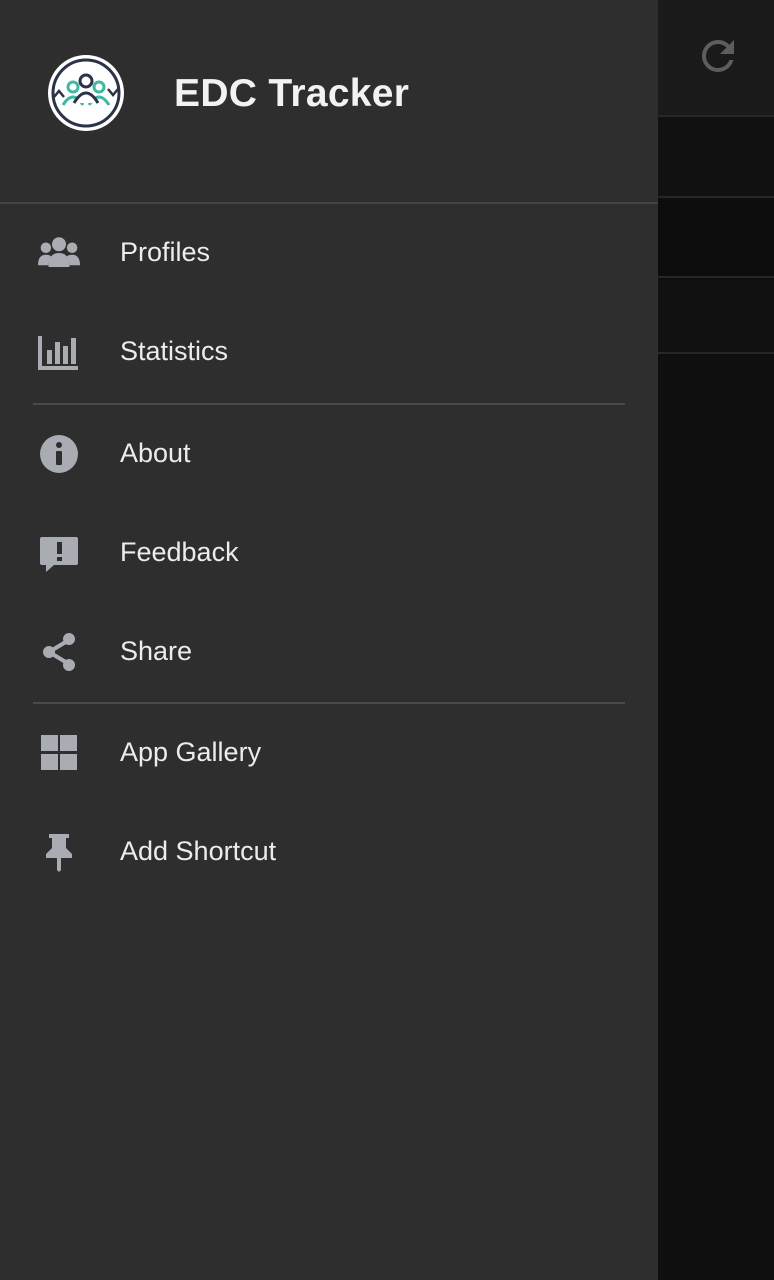 The image size is (774, 1280). What do you see at coordinates (292, 93) in the screenshot?
I see `app-title: EDC Tracker` at bounding box center [292, 93].